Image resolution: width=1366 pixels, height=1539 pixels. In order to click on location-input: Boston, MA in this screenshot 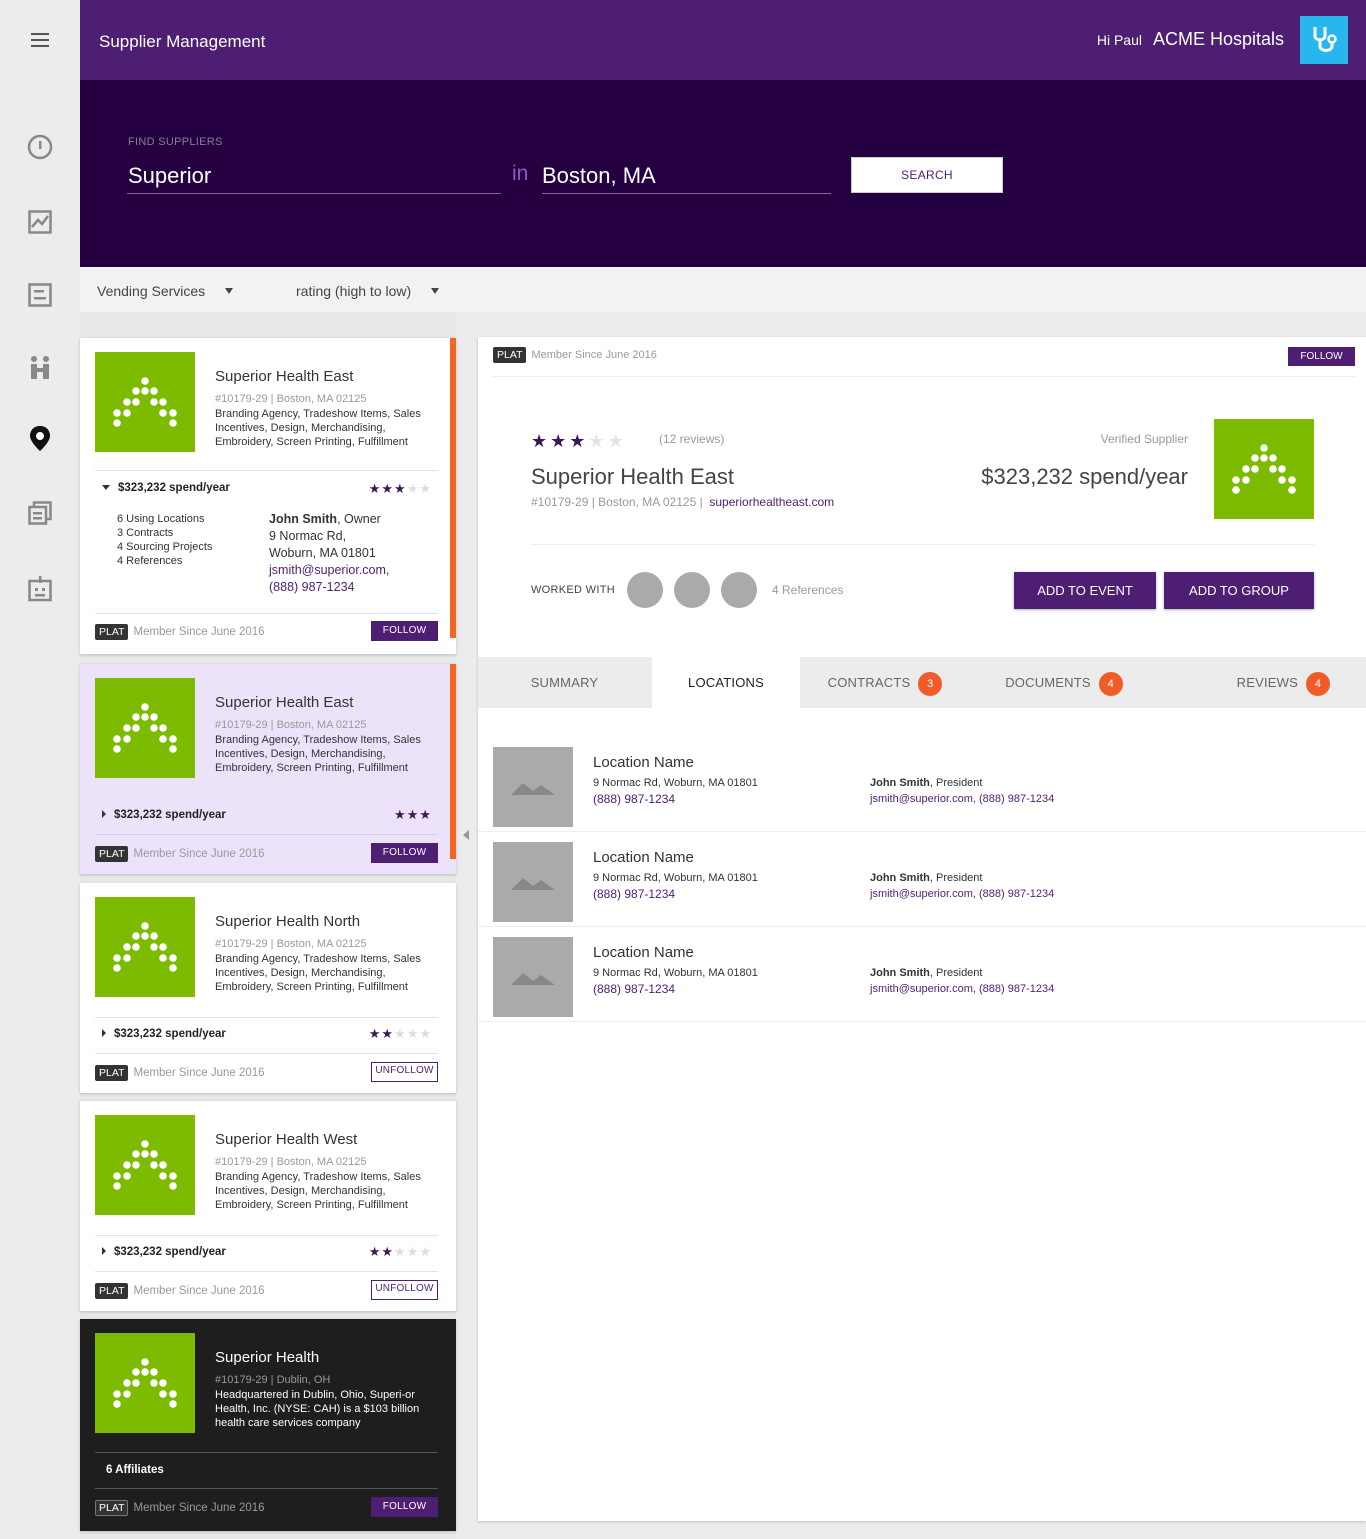, I will do `click(686, 177)`.